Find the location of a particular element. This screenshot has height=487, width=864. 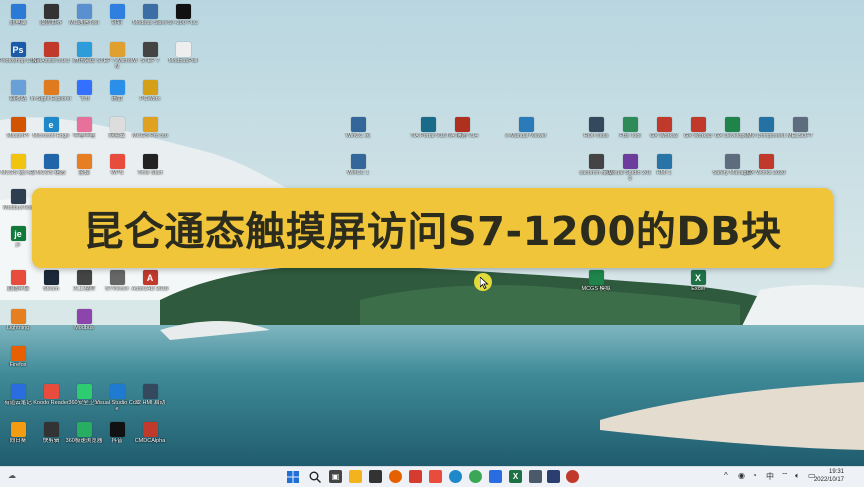

desktop-icon: GX Developer is located at coordinates (732, 132).